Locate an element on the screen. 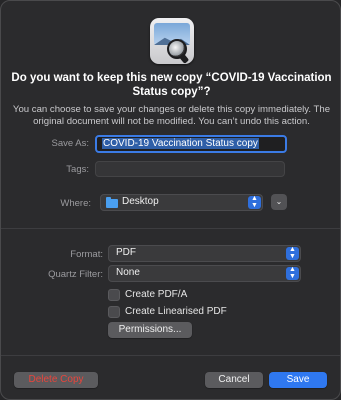  save-as-input: COVID-19 Vaccination Status copy is located at coordinates (191, 144).